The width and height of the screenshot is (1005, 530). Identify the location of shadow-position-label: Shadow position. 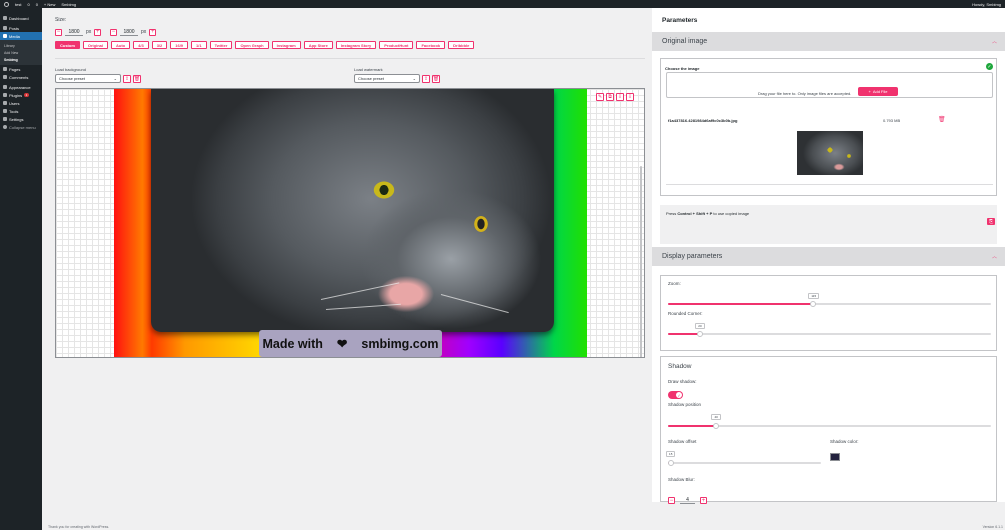
(685, 404).